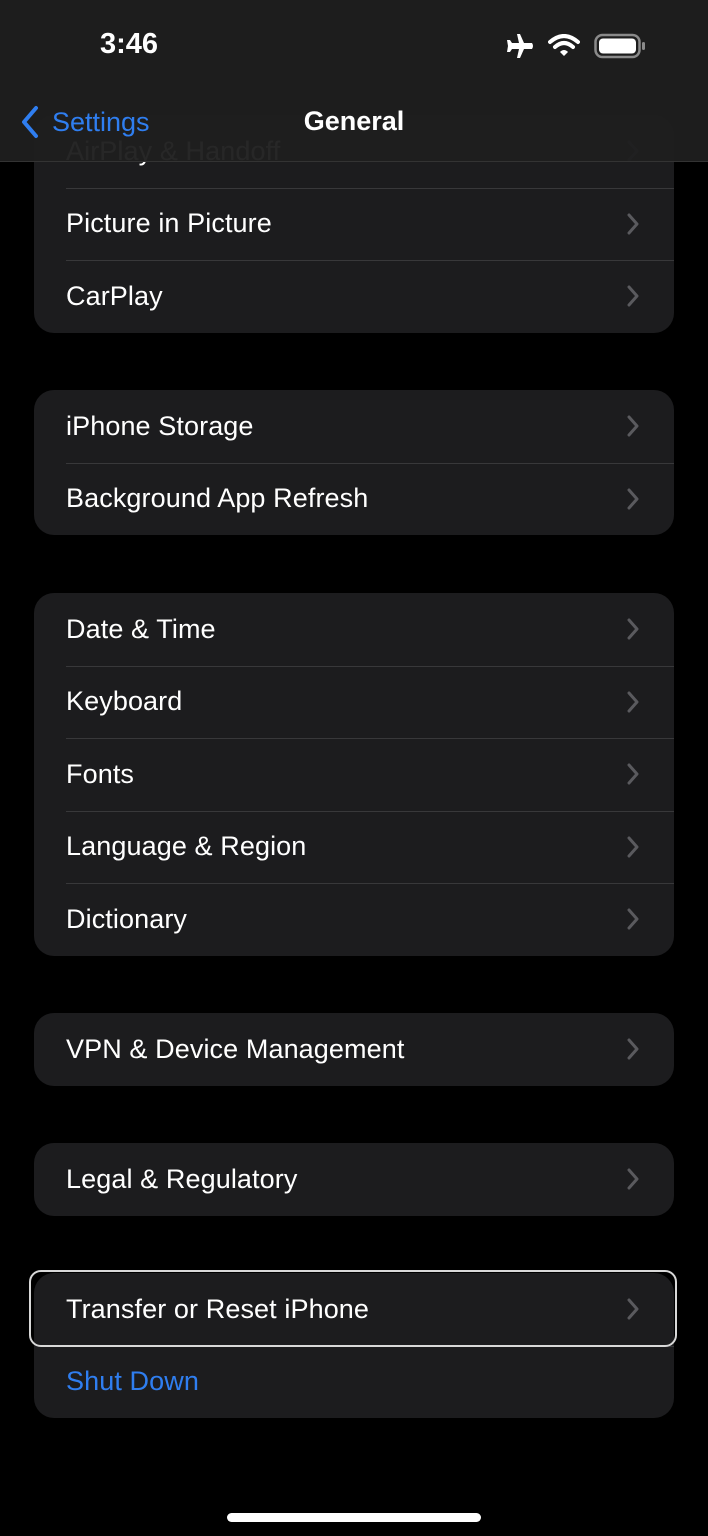 This screenshot has width=708, height=1536. What do you see at coordinates (124, 701) in the screenshot?
I see `row-label: Keyboard` at bounding box center [124, 701].